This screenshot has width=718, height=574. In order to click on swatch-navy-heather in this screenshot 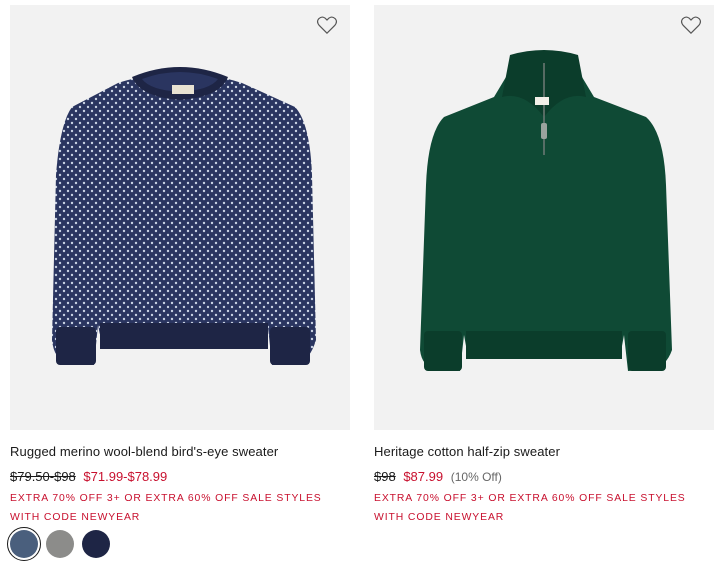, I will do `click(24, 544)`.